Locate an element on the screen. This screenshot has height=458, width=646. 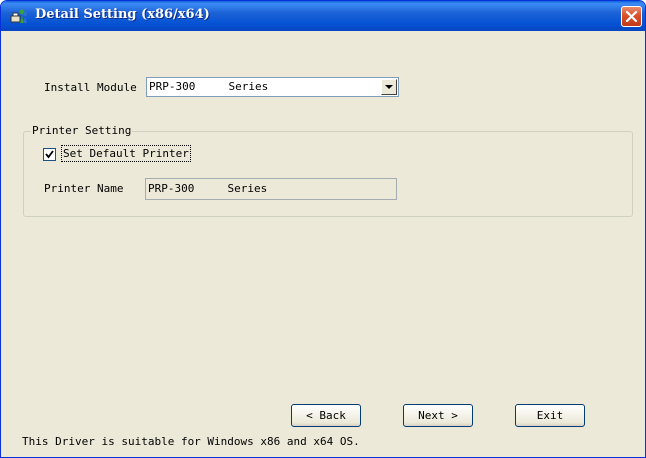
printer-name-label: Printer Name is located at coordinates (84, 188).